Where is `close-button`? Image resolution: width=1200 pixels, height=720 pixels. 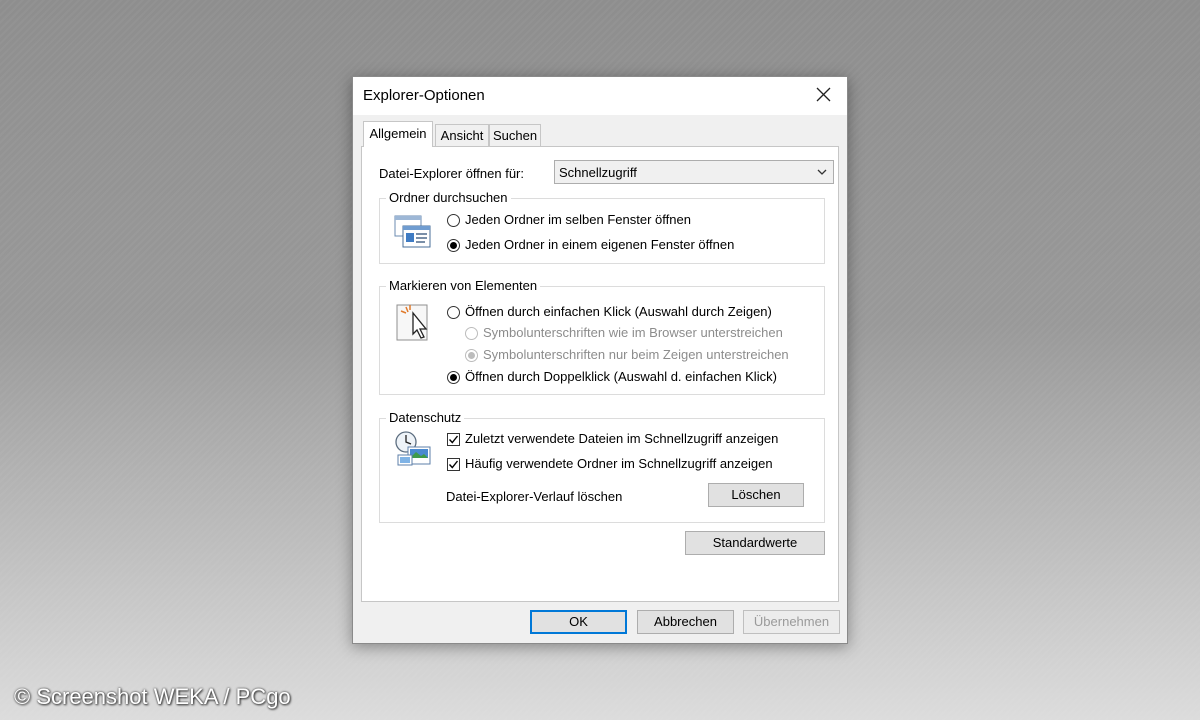
close-button is located at coordinates (824, 95).